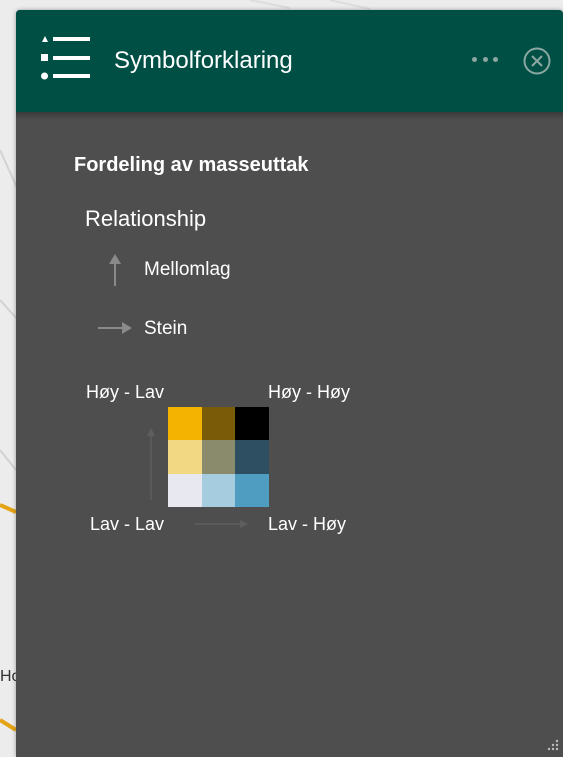 The width and height of the screenshot is (563, 757). What do you see at coordinates (196, 328) in the screenshot?
I see `horizontal-field-row: Stein` at bounding box center [196, 328].